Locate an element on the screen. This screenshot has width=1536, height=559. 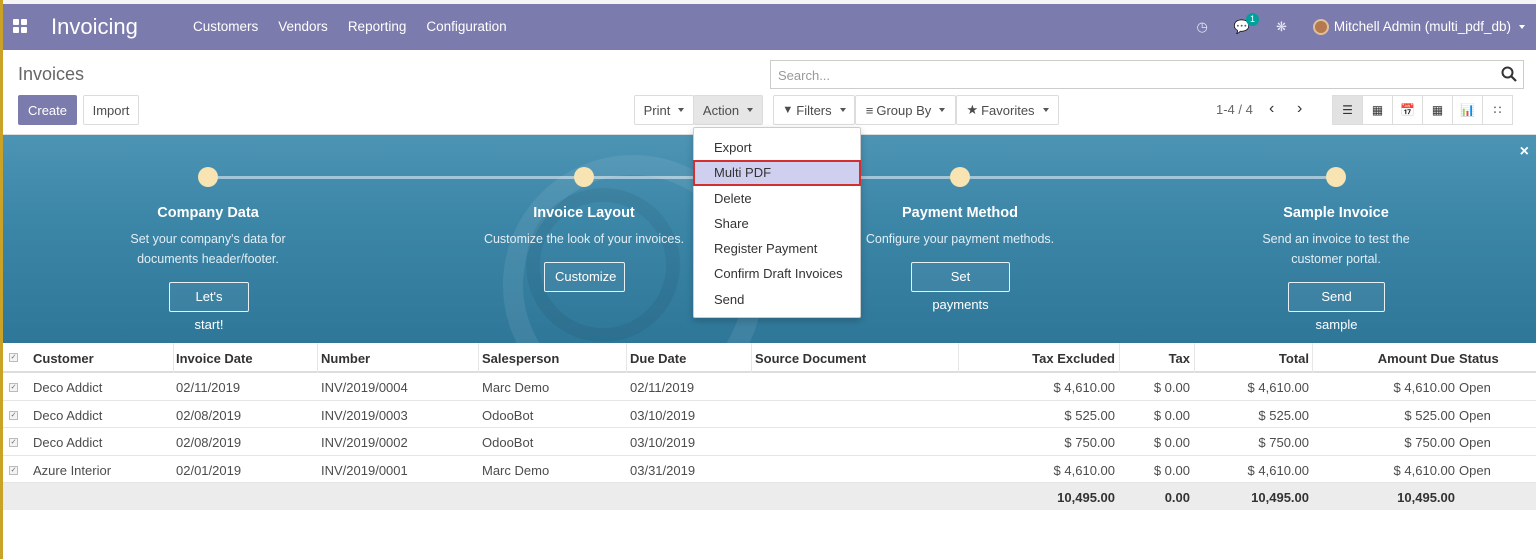
create-button: Create is located at coordinates (47, 110).